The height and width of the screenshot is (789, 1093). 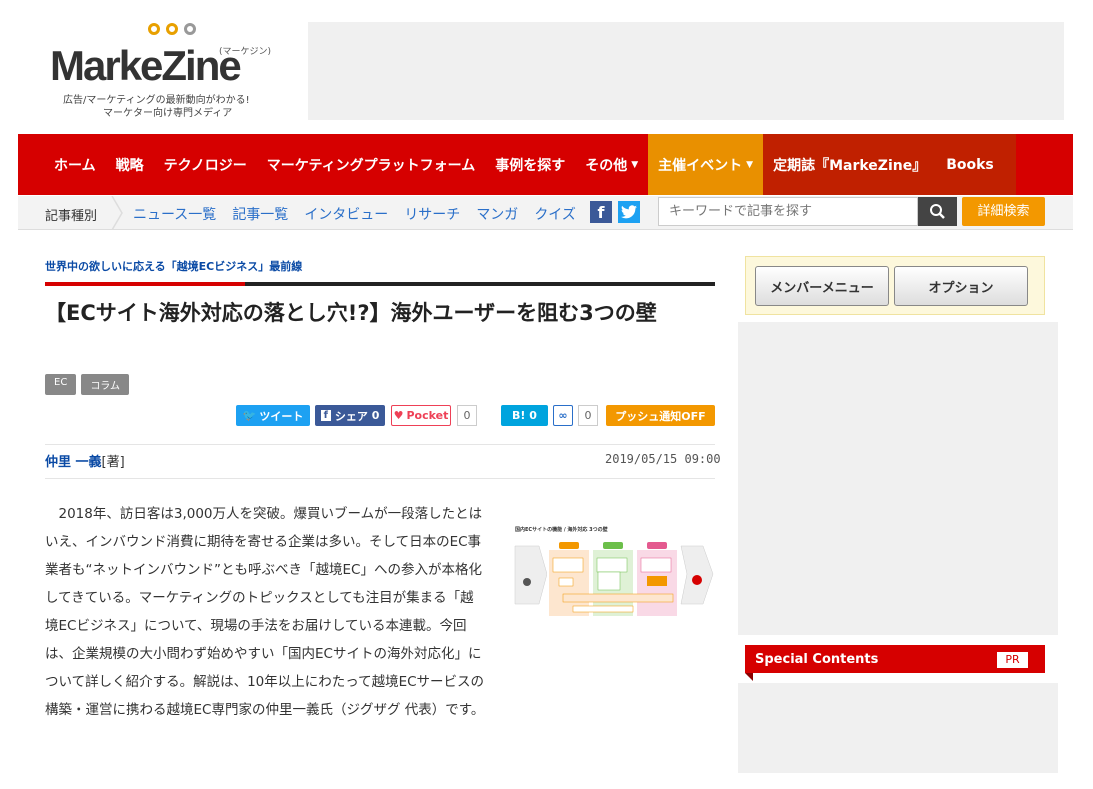 I want to click on author-name: 仲里 一義, so click(x=73, y=462).